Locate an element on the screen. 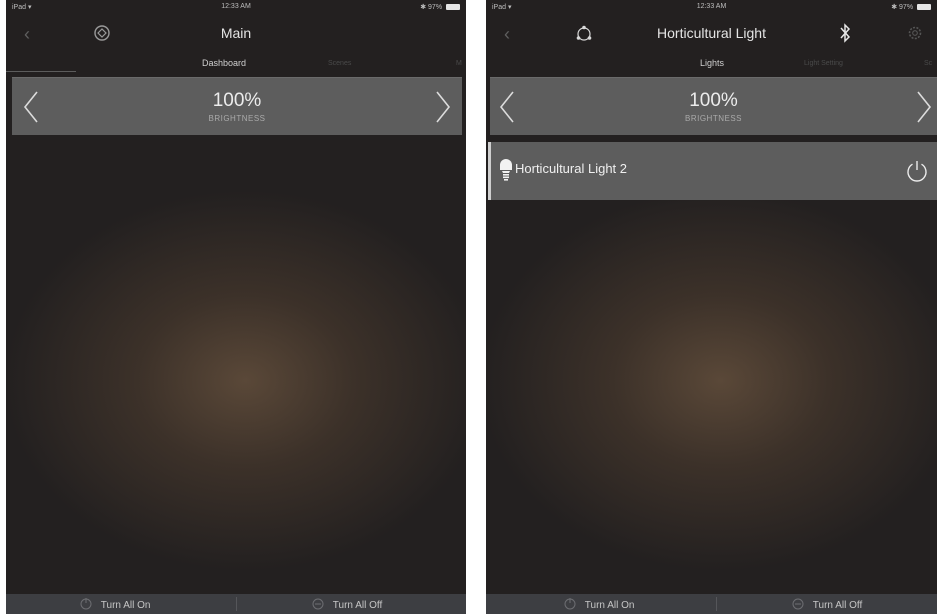  light-list-item: Horticultural Light 2 is located at coordinates (712, 171).